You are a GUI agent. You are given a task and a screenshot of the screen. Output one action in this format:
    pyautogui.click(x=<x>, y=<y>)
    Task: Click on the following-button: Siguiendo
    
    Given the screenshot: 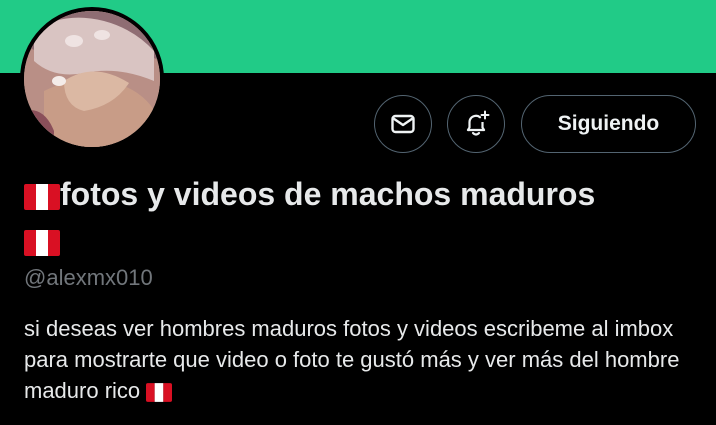 What is the action you would take?
    pyautogui.click(x=608, y=124)
    